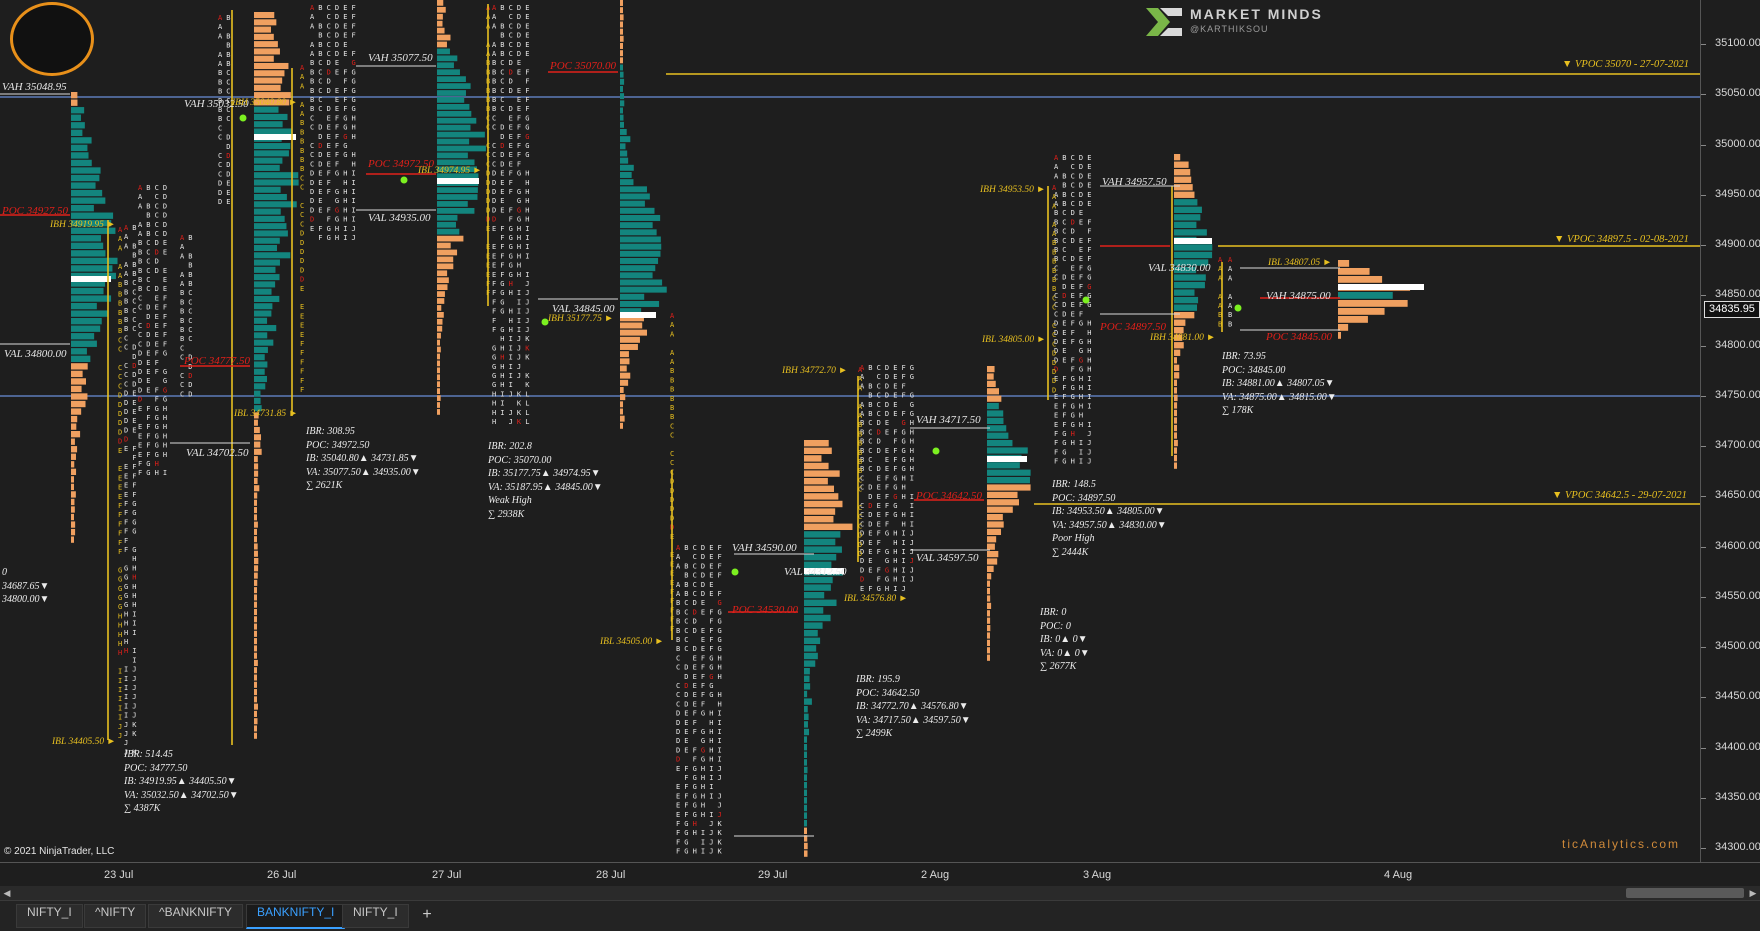  Describe the element at coordinates (1109, 525) in the screenshot. I see `session-stat-line: VA: 34957.50▲ 34830.00▼` at that location.